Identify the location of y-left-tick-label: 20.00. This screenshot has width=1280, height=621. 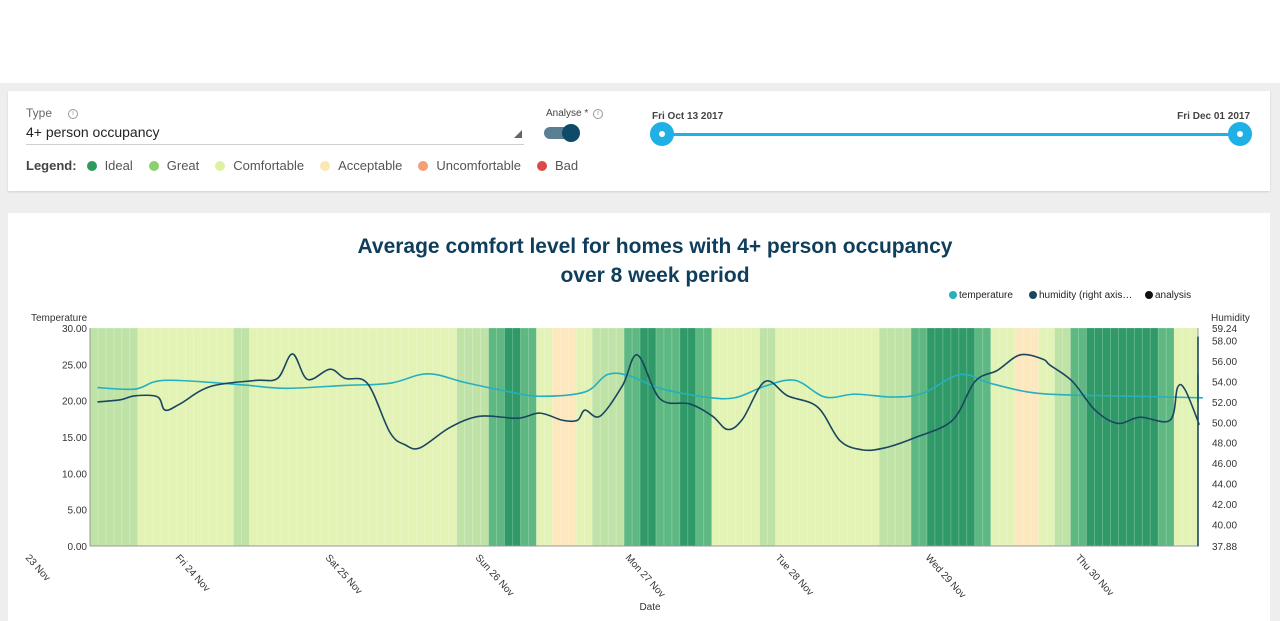
(74, 402).